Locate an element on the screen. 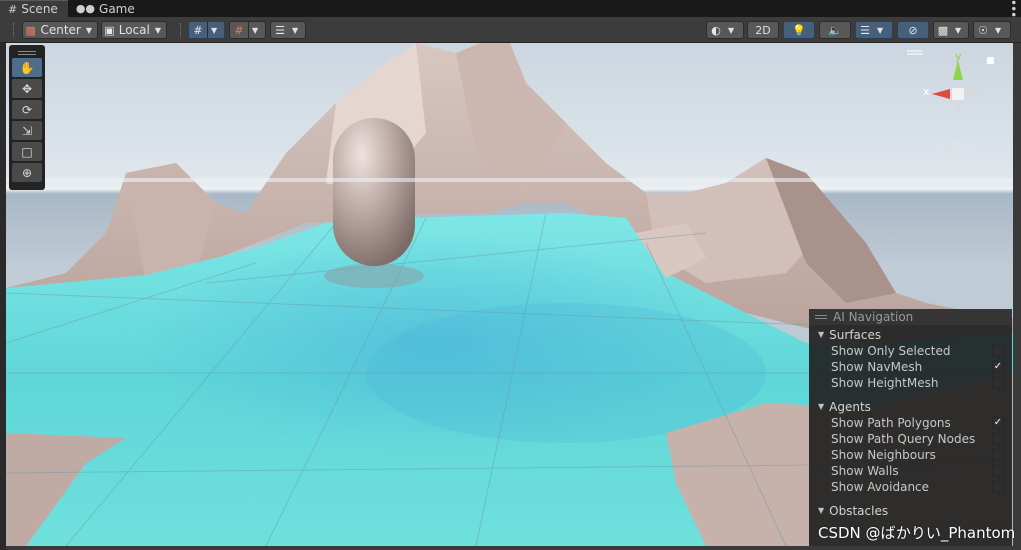 Image resolution: width=1021 pixels, height=550 pixels. section-agents: ▼ Agents is located at coordinates (910, 406).